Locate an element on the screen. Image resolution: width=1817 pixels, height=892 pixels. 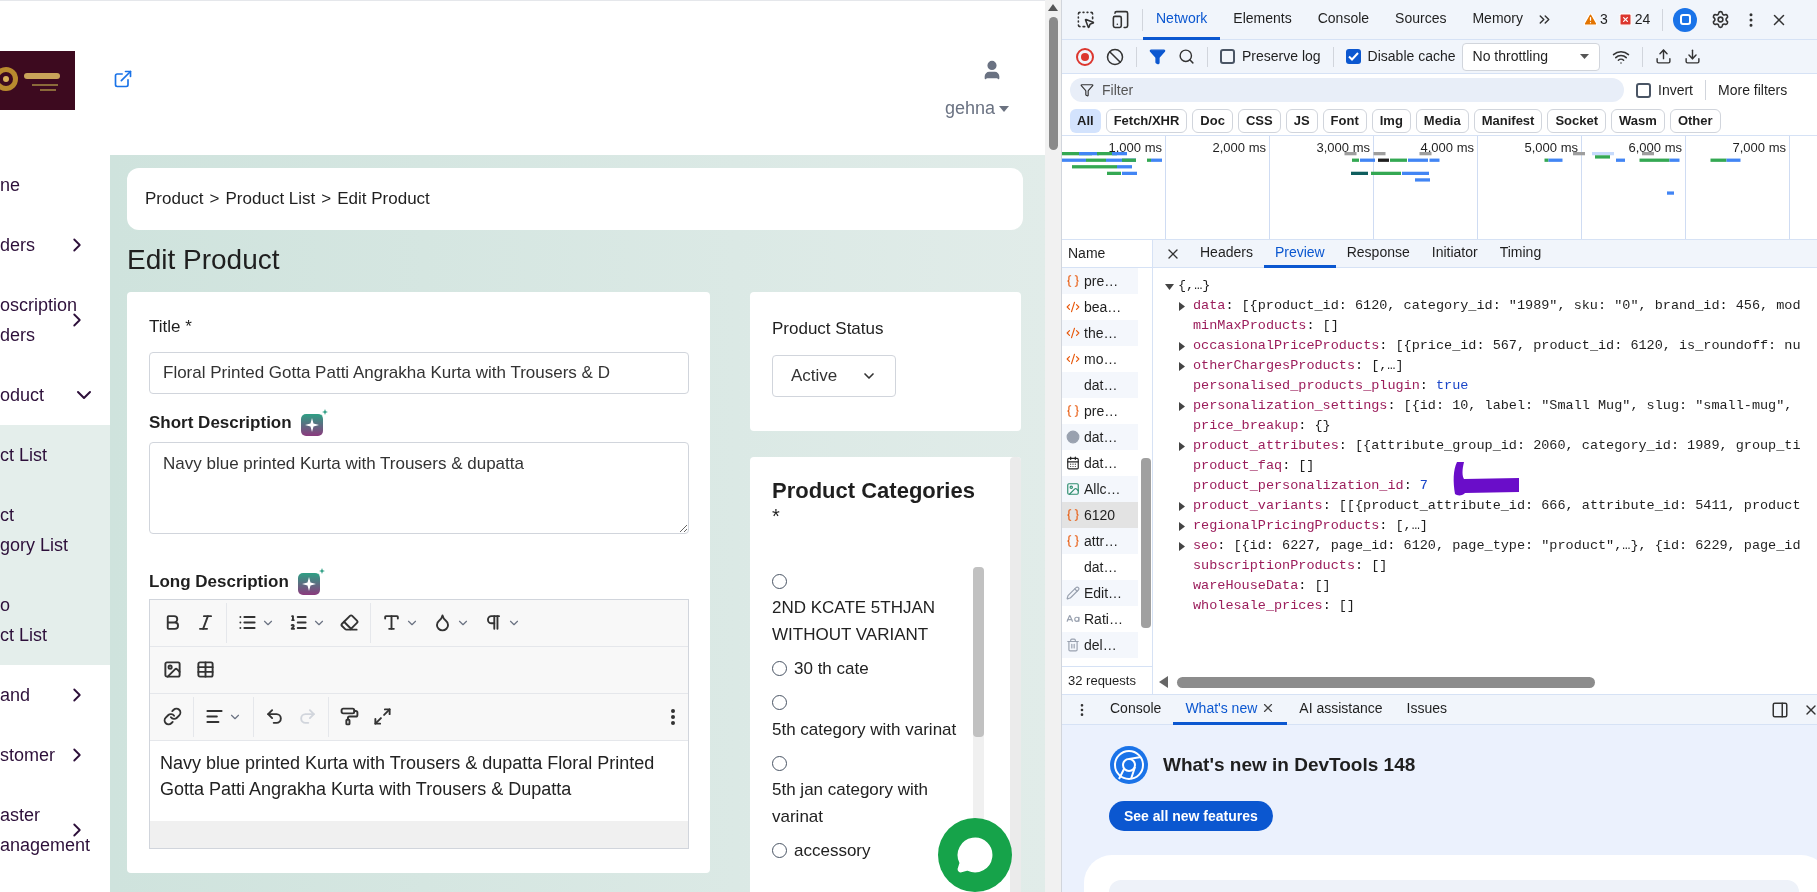
radio-label: 30 th cate is located at coordinates (831, 668).